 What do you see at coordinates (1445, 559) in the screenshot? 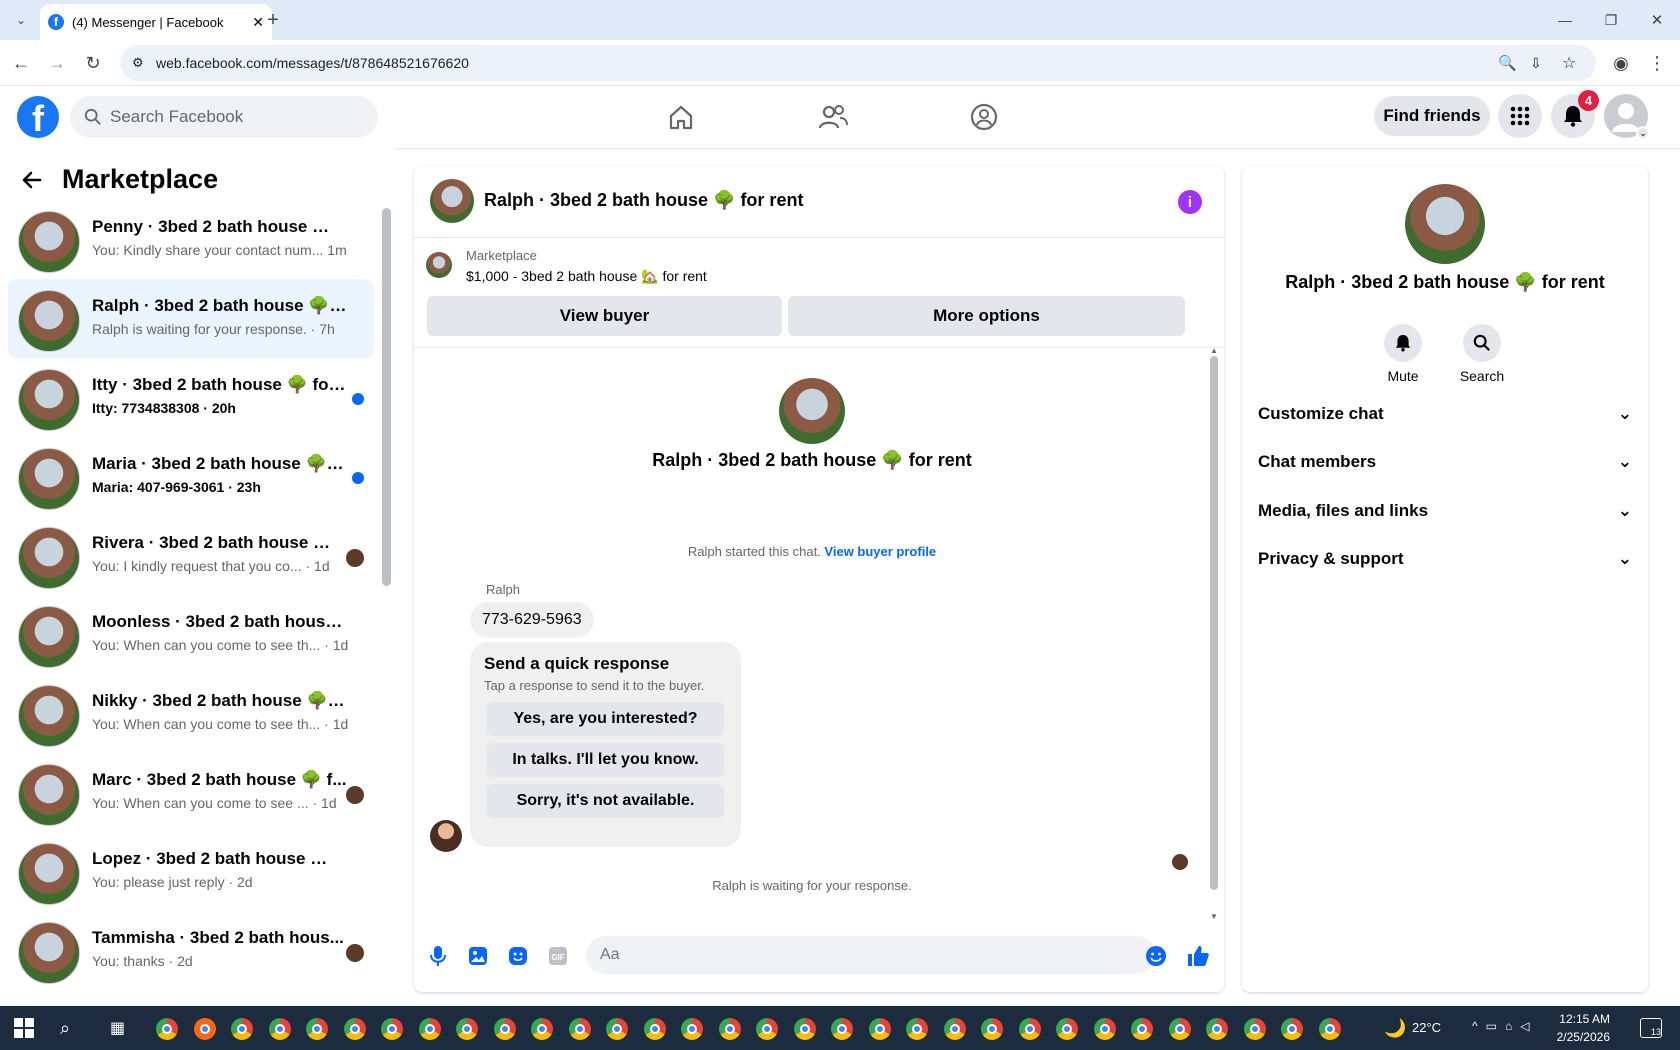
I see `privacy-support-section: Privacy & support ⌄` at bounding box center [1445, 559].